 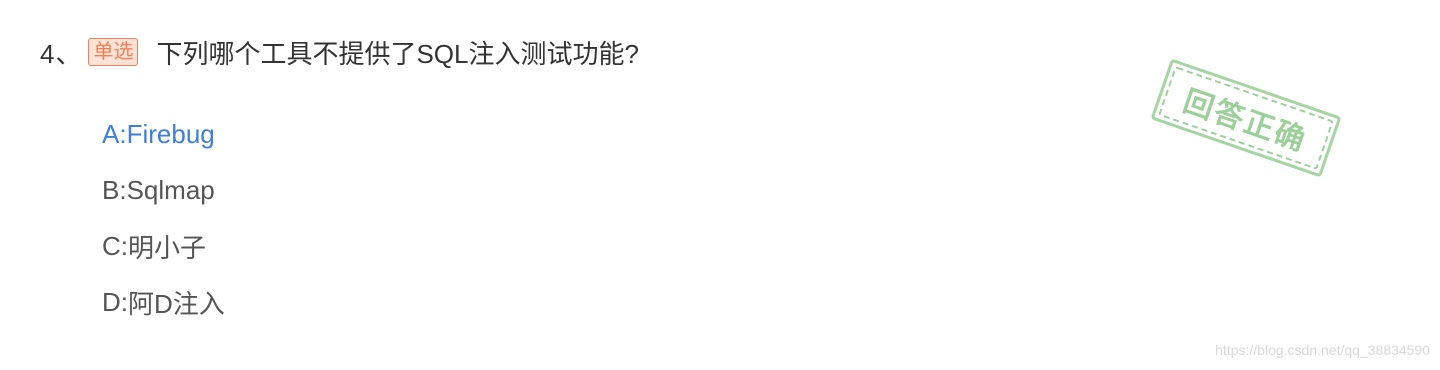 What do you see at coordinates (397, 53) in the screenshot?
I see `question-text: 下列哪个工具不提供了SQL注入测试功能?` at bounding box center [397, 53].